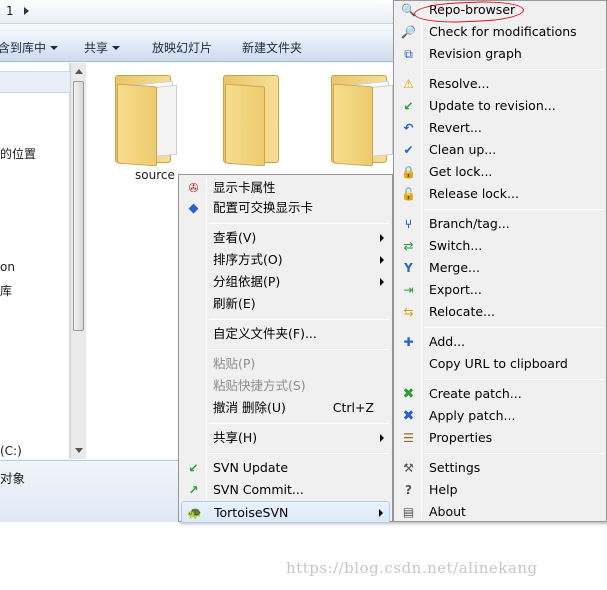  I want to click on menu-item-label: Settings, so click(455, 467).